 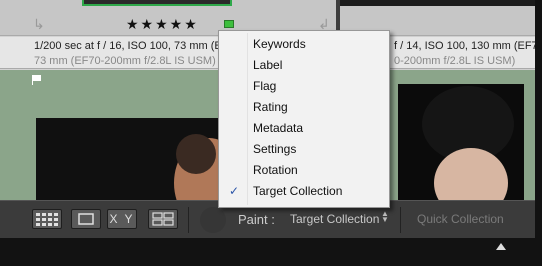 What do you see at coordinates (196, 154) in the screenshot?
I see `portrait-hair` at bounding box center [196, 154].